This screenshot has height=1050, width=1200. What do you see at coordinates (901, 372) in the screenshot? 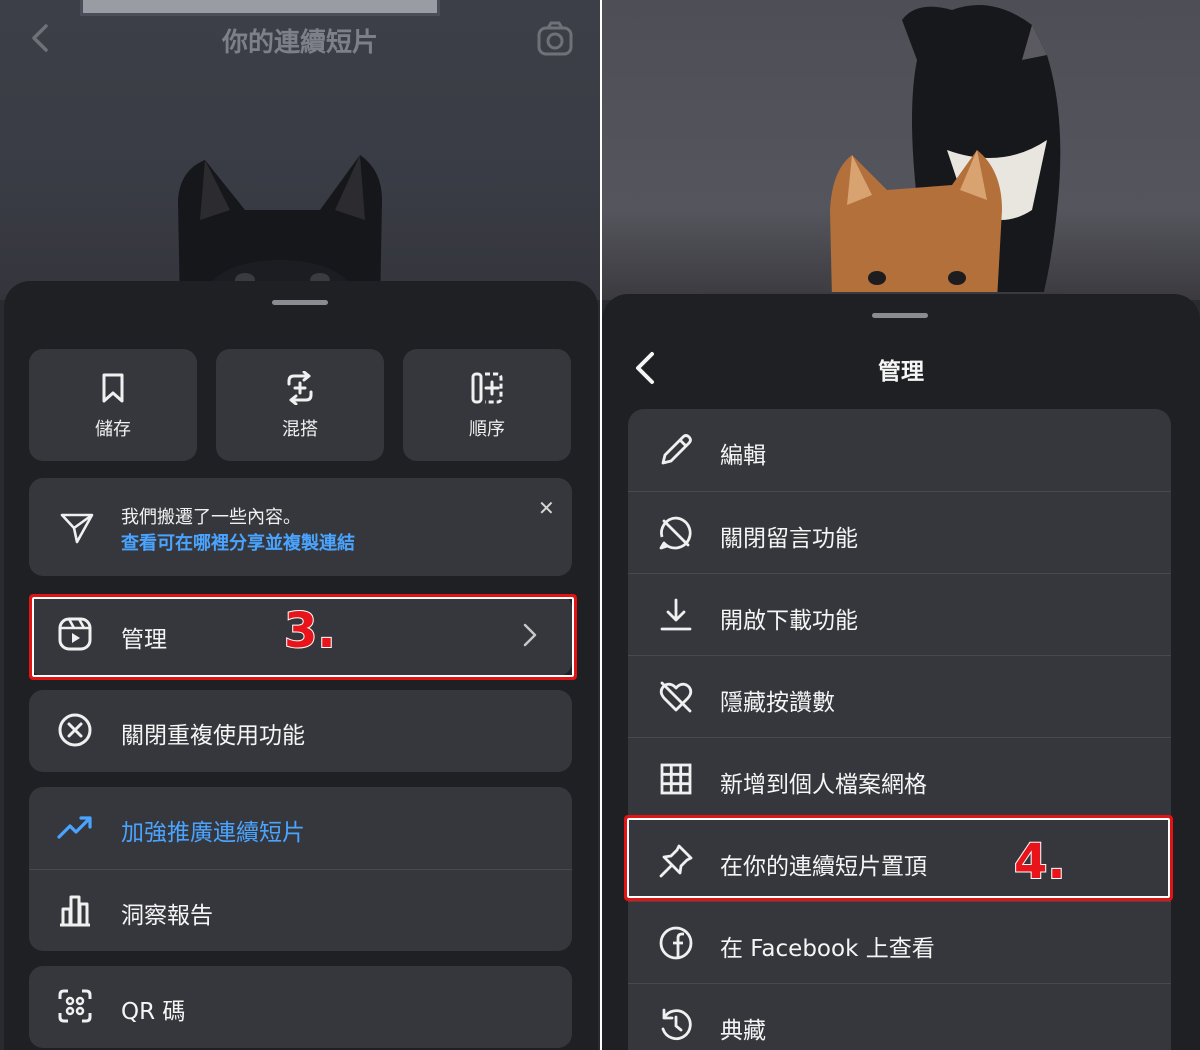
I see `sheet-title: 管理` at bounding box center [901, 372].